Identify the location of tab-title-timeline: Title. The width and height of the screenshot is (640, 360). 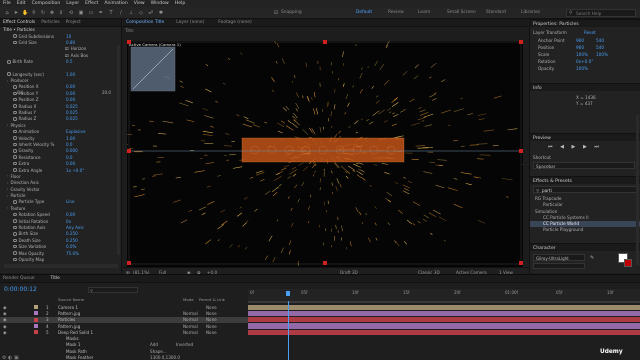
(54, 278).